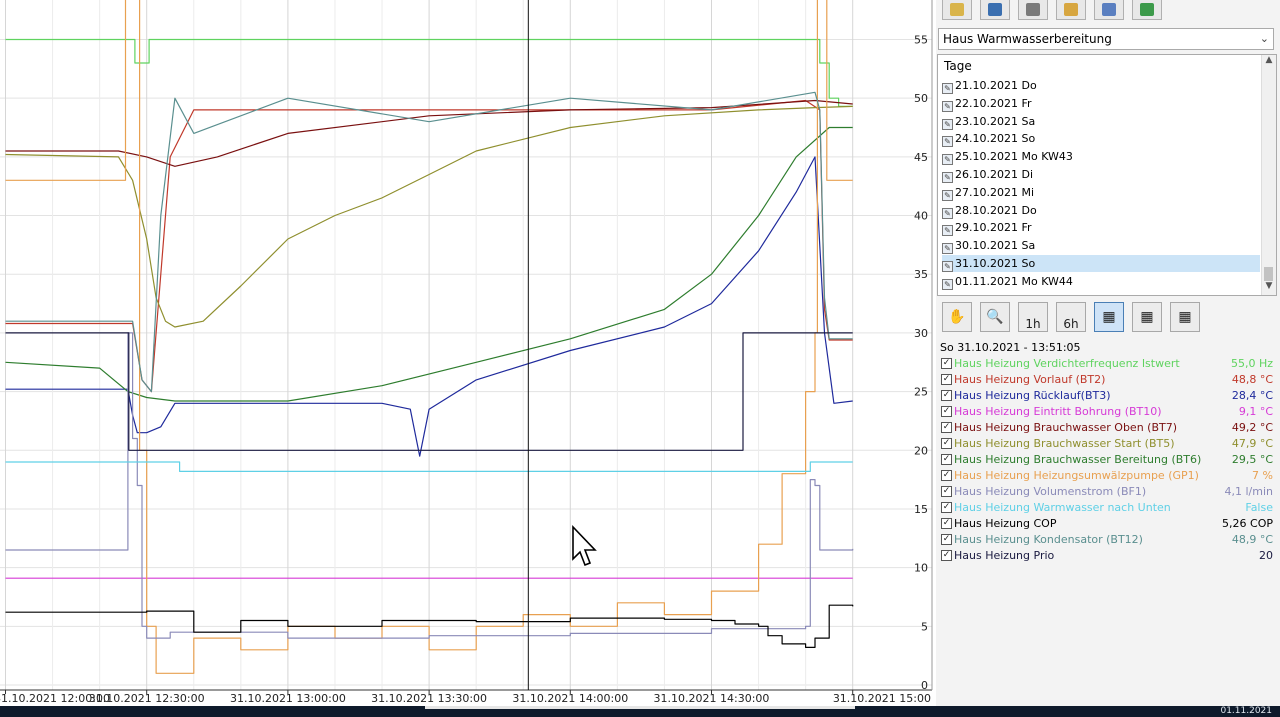  What do you see at coordinates (1066, 427) in the screenshot?
I see `legend-name: Haus Heizung Brauchwasser Oben (BT7)` at bounding box center [1066, 427].